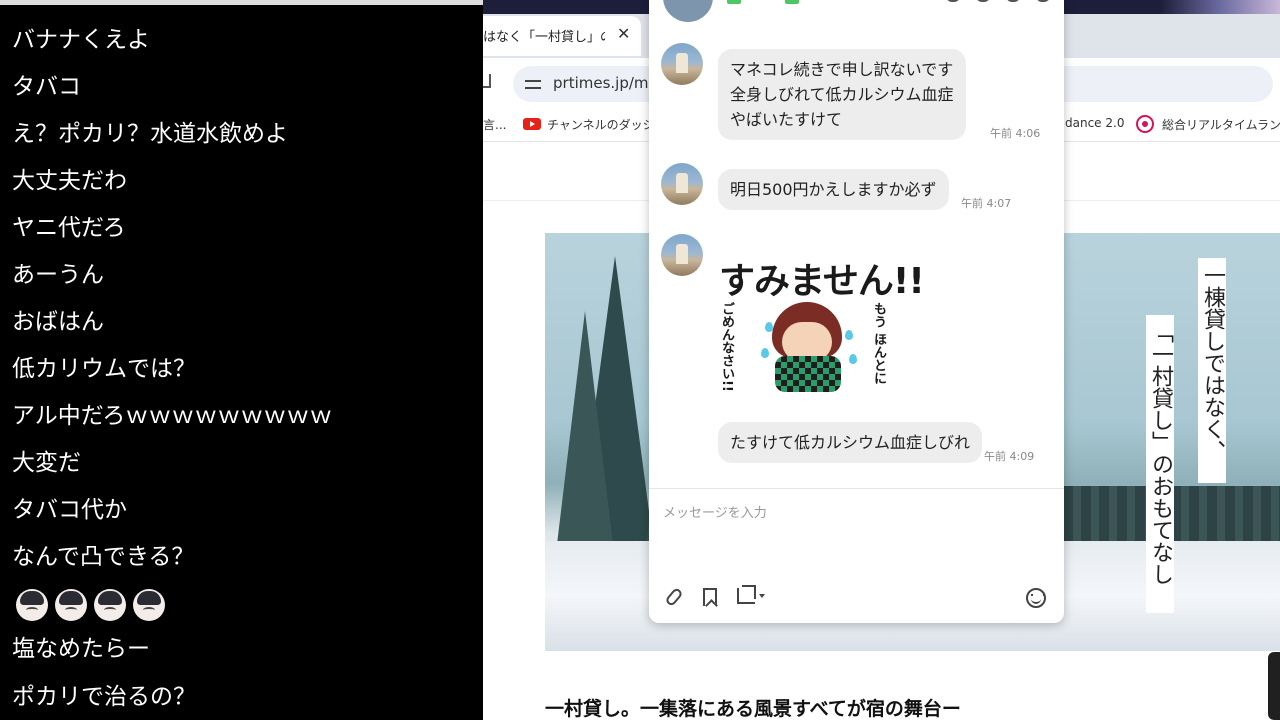 The height and width of the screenshot is (720, 1280). I want to click on sticker: すみません!! もう ほんとに ごめんなさい!!, so click(821, 332).